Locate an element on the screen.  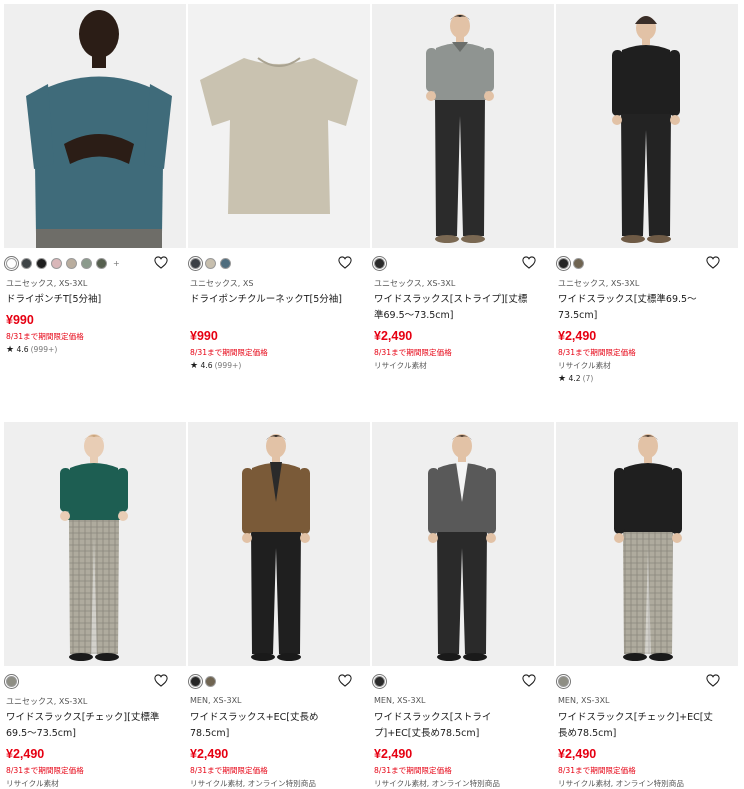
product-name: ワイドスラックス[チェック][丈標準69.5〜73.5cm] is located at coordinates (86, 726).